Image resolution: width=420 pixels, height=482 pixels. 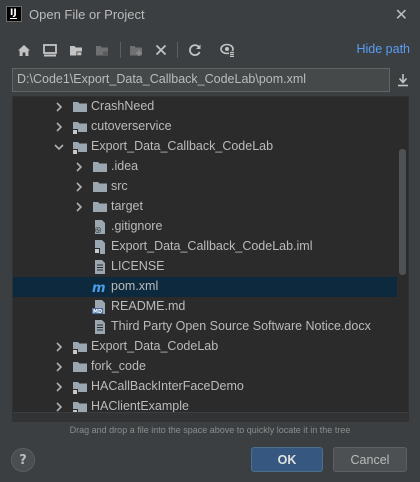 What do you see at coordinates (155, 346) in the screenshot?
I see `tree-row-label: Export_Data_CodeLab` at bounding box center [155, 346].